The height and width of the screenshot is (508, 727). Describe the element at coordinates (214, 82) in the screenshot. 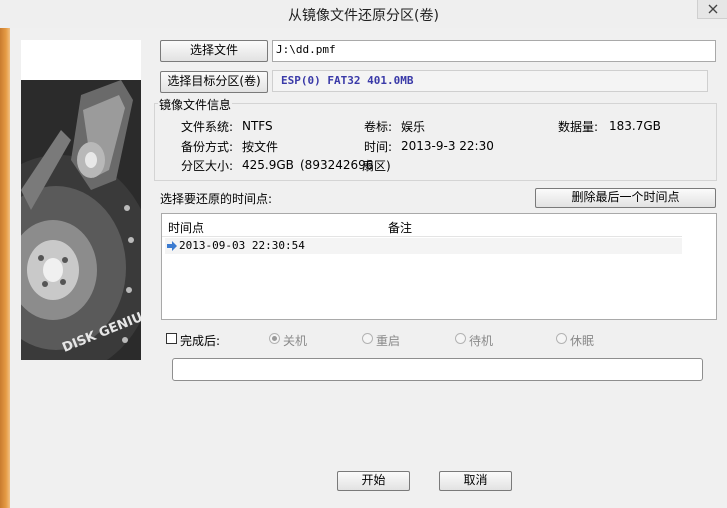

I see `select-target-partition-button: 选择目标分区(卷)` at that location.